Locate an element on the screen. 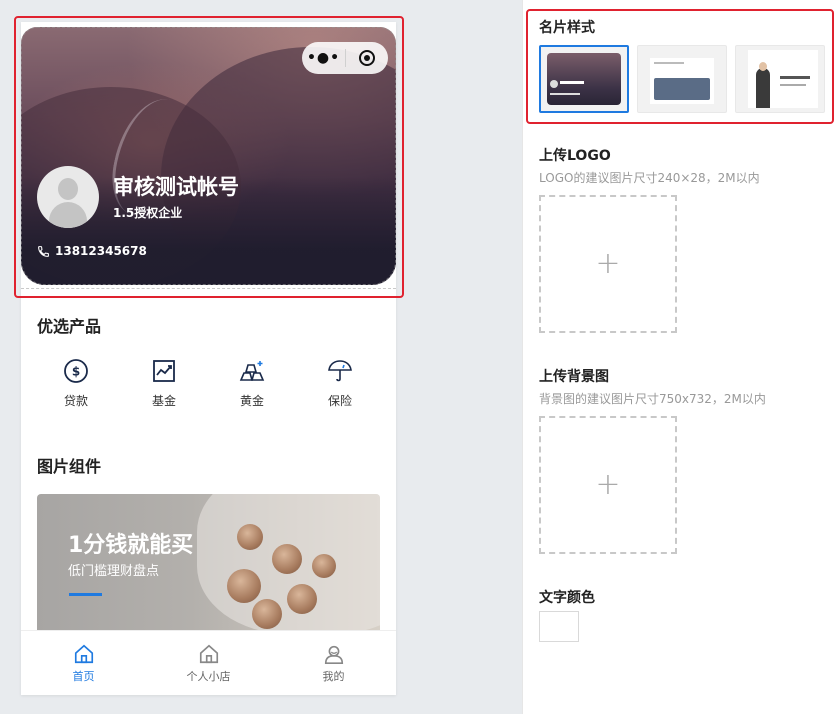  bottom-tab-bar: 首页 个人小店 我的 is located at coordinates (208, 662).